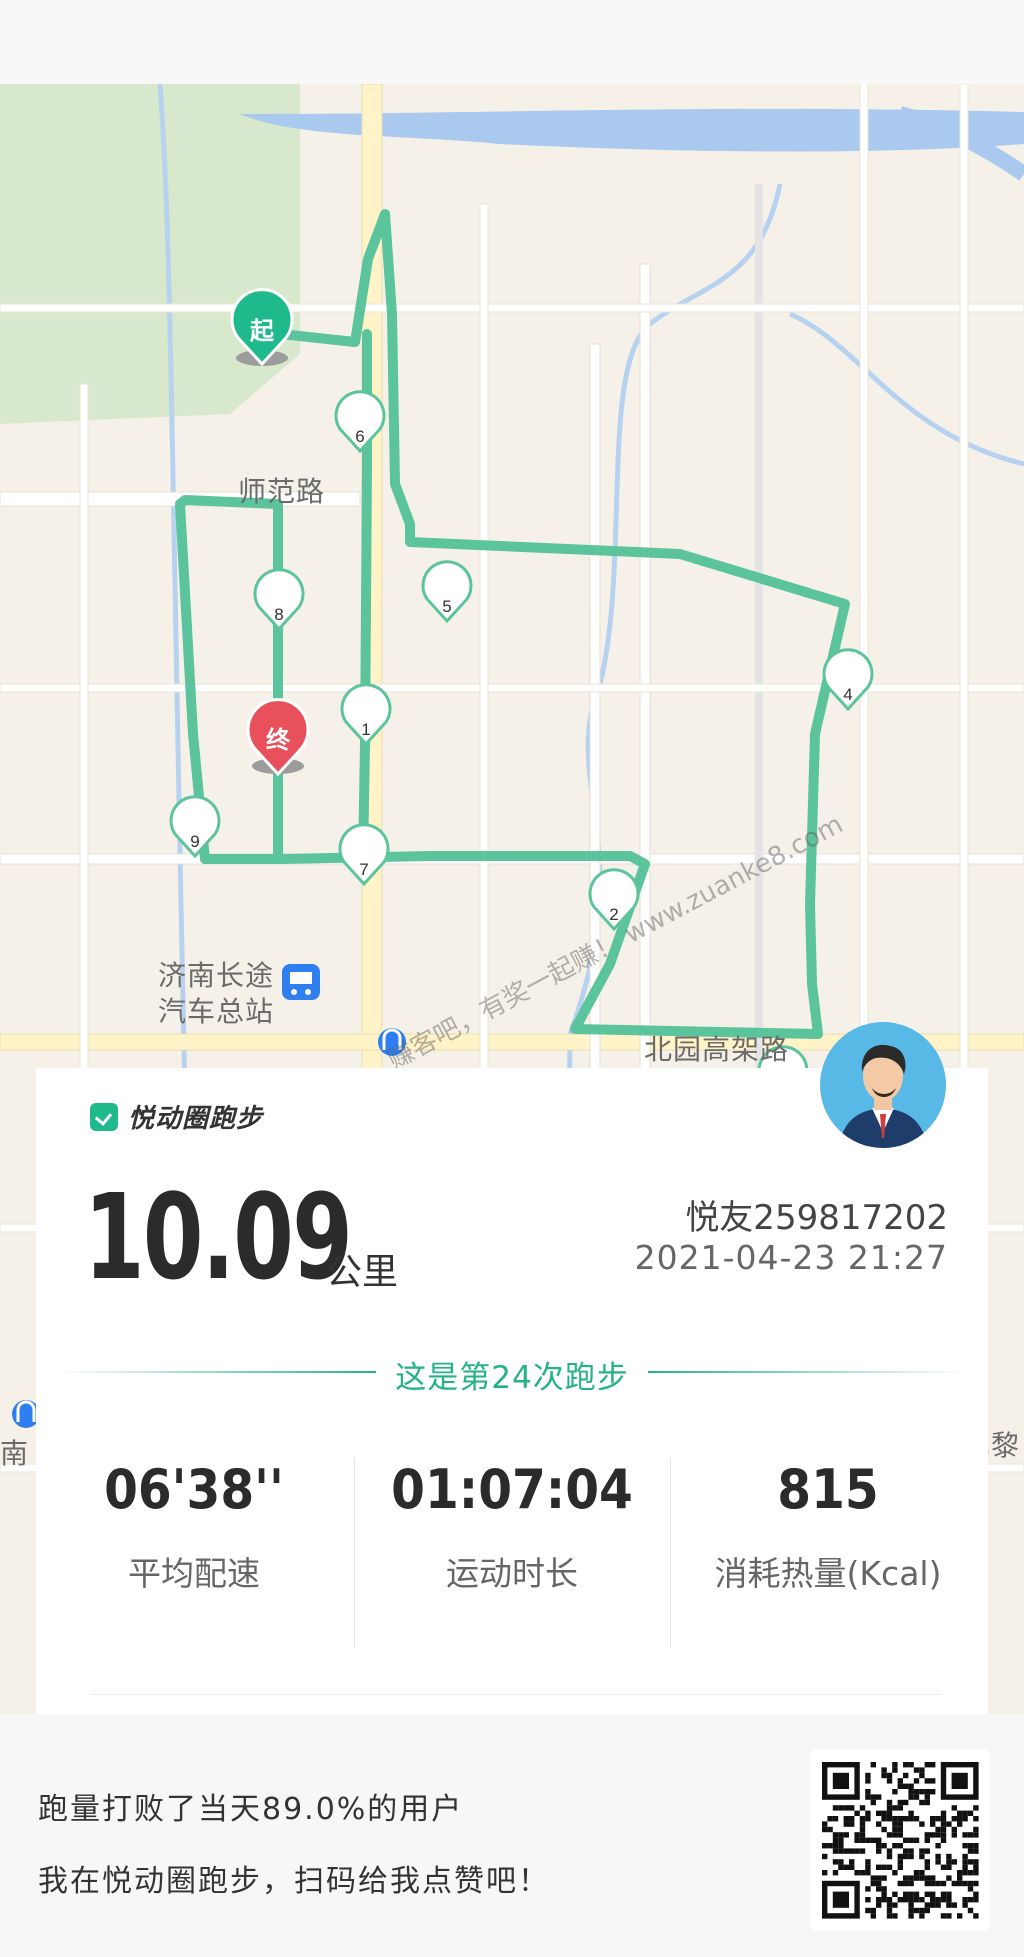 This screenshot has width=1024, height=1957. What do you see at coordinates (194, 841) in the screenshot?
I see `km-label-9: 9` at bounding box center [194, 841].